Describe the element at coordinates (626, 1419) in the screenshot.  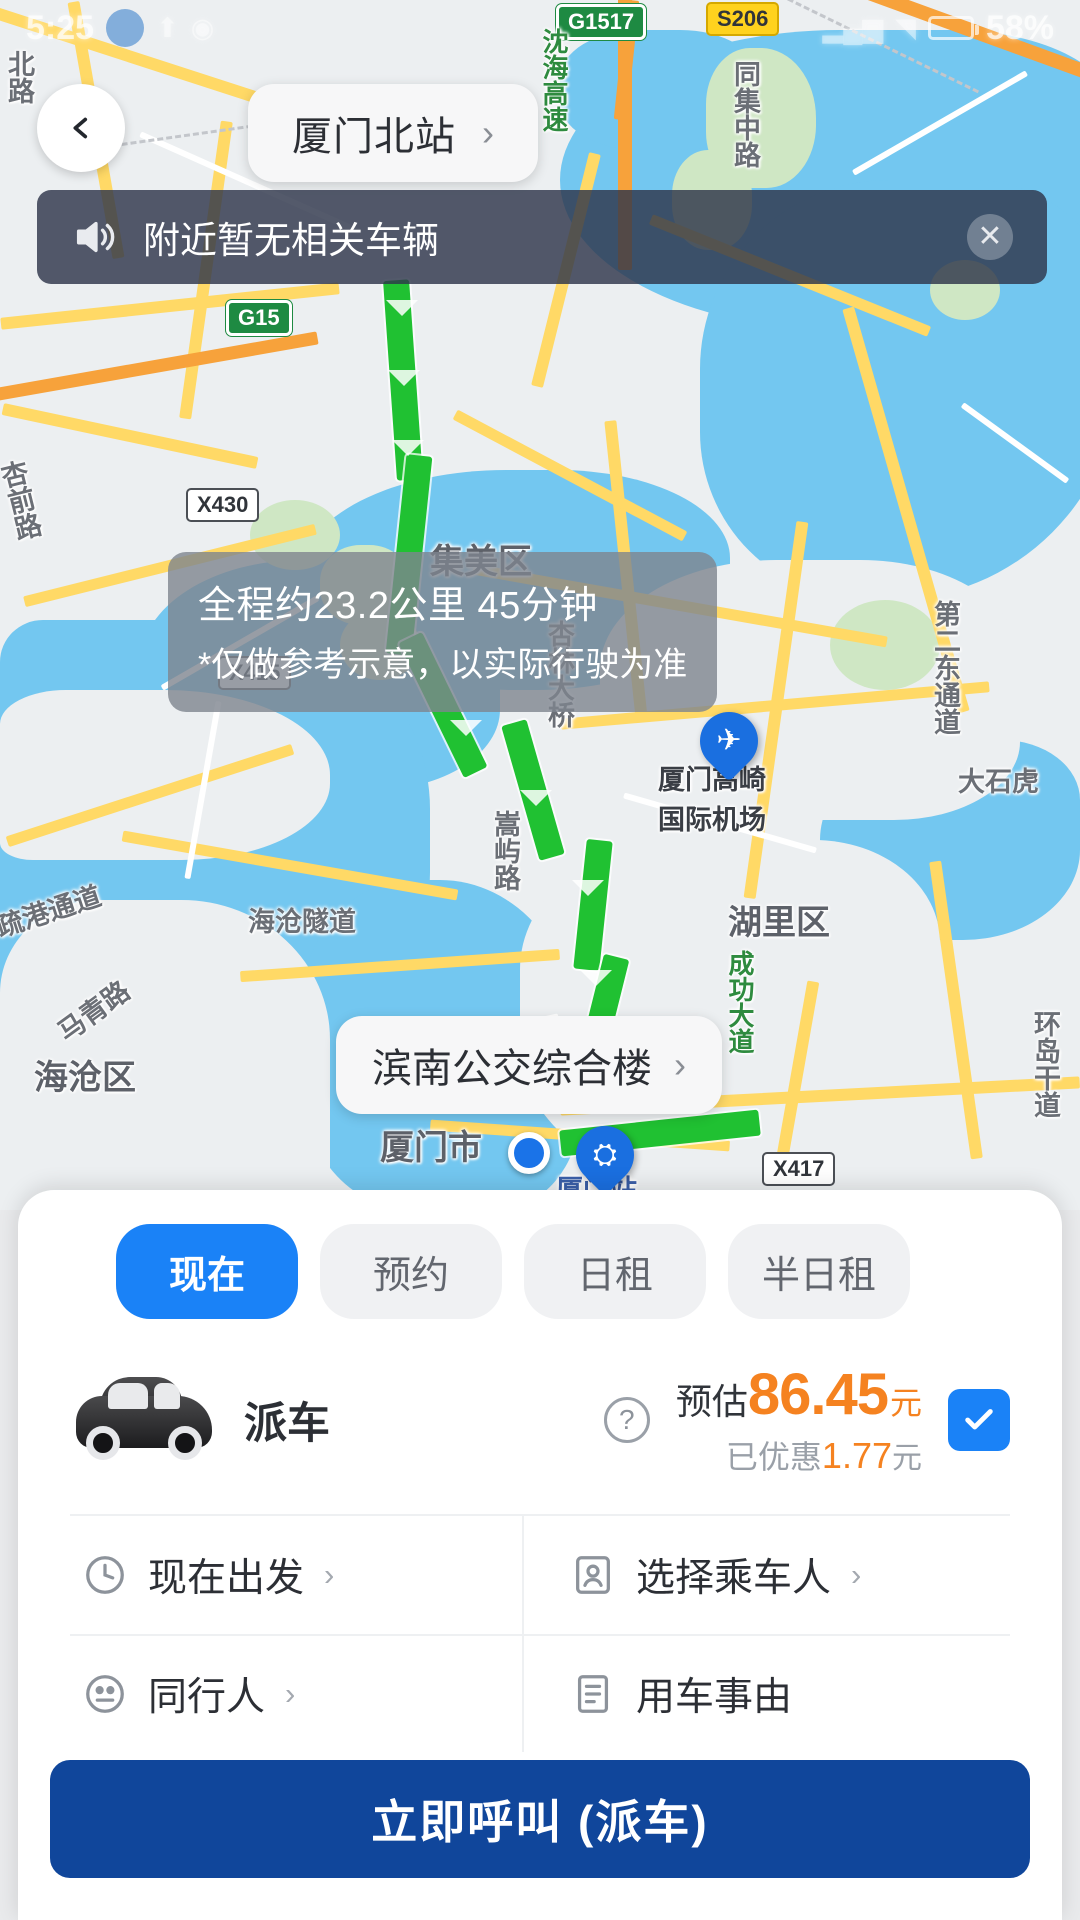
I see `question-mark-icon: ?` at that location.